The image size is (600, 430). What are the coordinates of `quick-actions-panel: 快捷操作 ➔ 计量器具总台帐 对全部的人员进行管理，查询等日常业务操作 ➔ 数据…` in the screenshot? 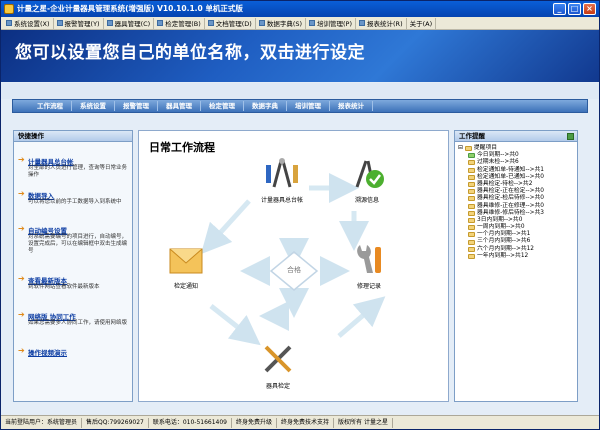 It's located at (73, 266).